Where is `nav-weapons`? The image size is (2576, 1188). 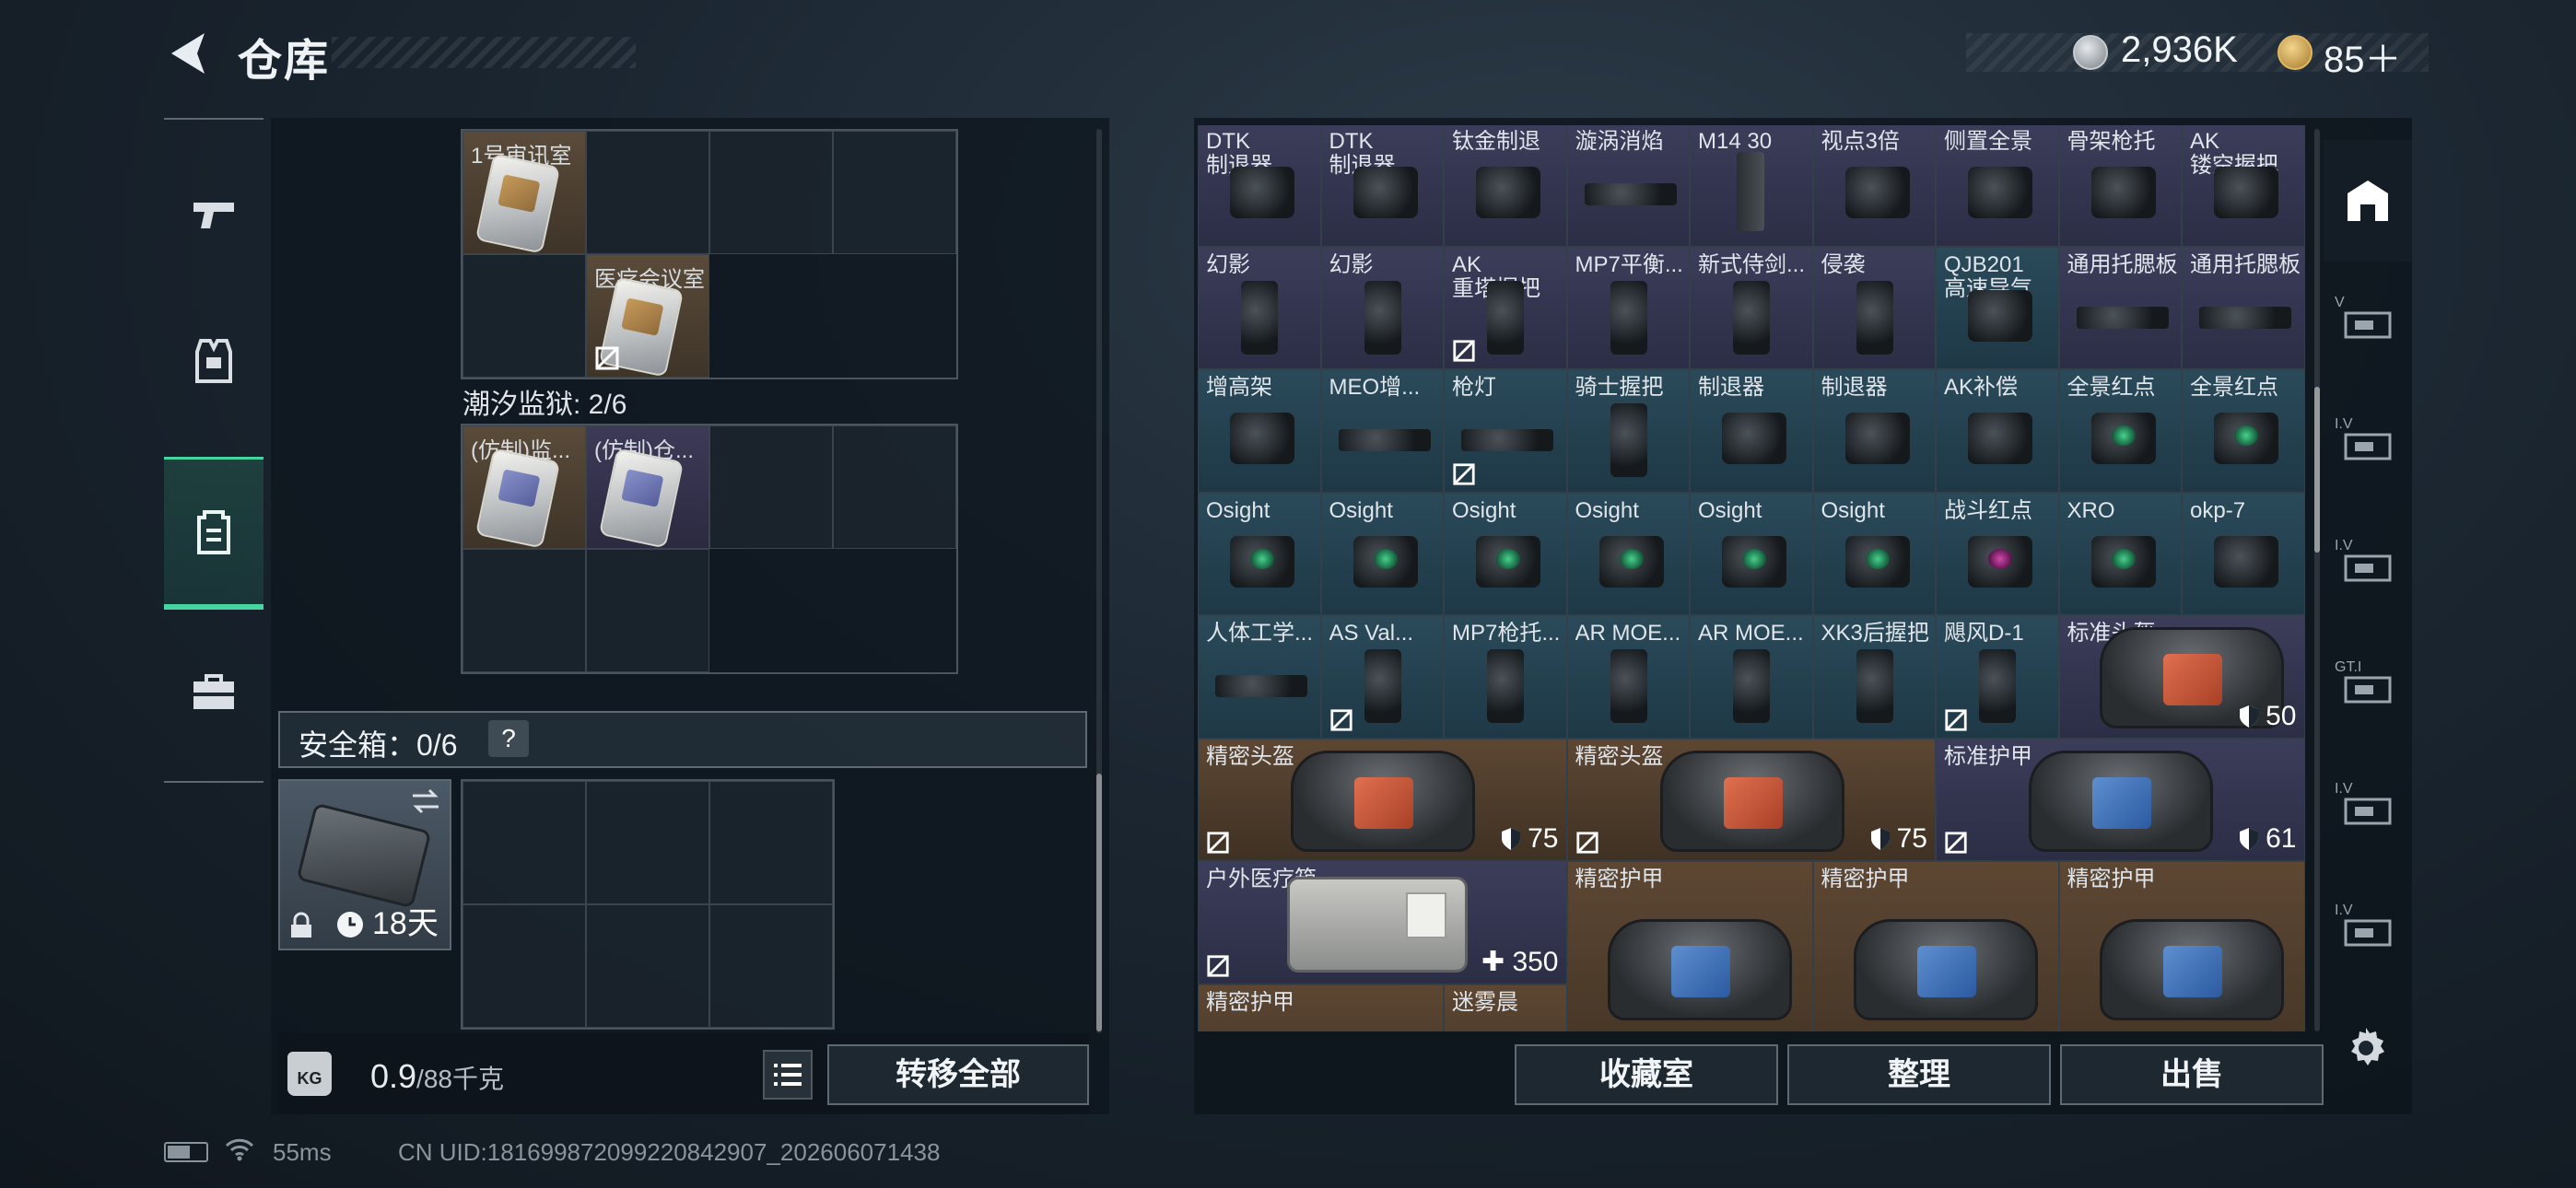 nav-weapons is located at coordinates (213, 213).